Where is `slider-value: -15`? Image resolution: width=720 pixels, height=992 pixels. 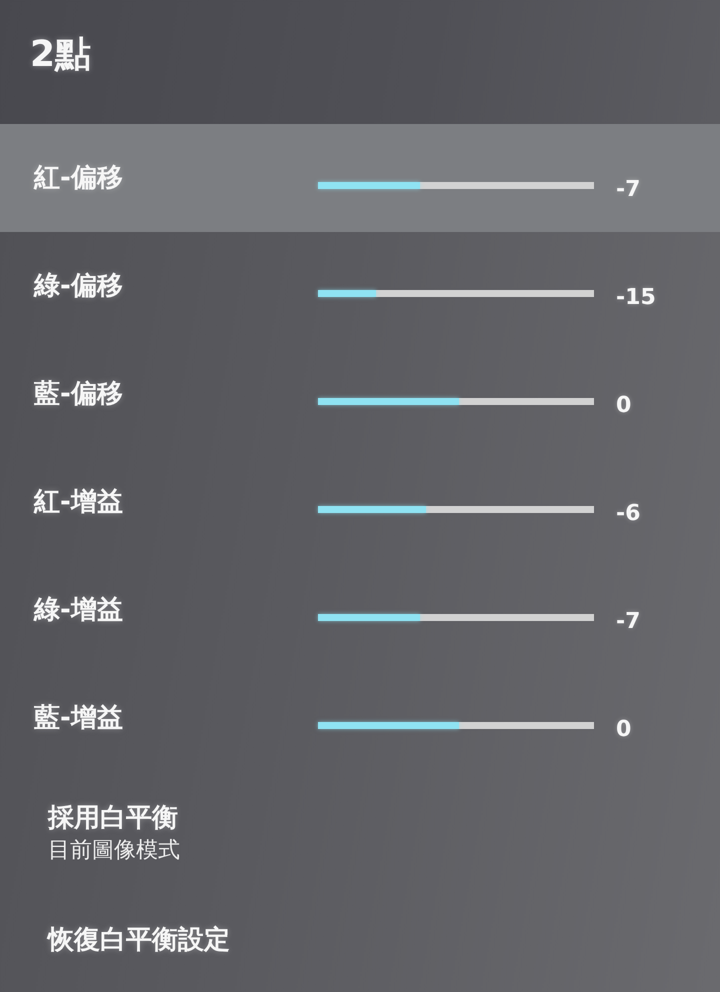
slider-value: -15 is located at coordinates (636, 298).